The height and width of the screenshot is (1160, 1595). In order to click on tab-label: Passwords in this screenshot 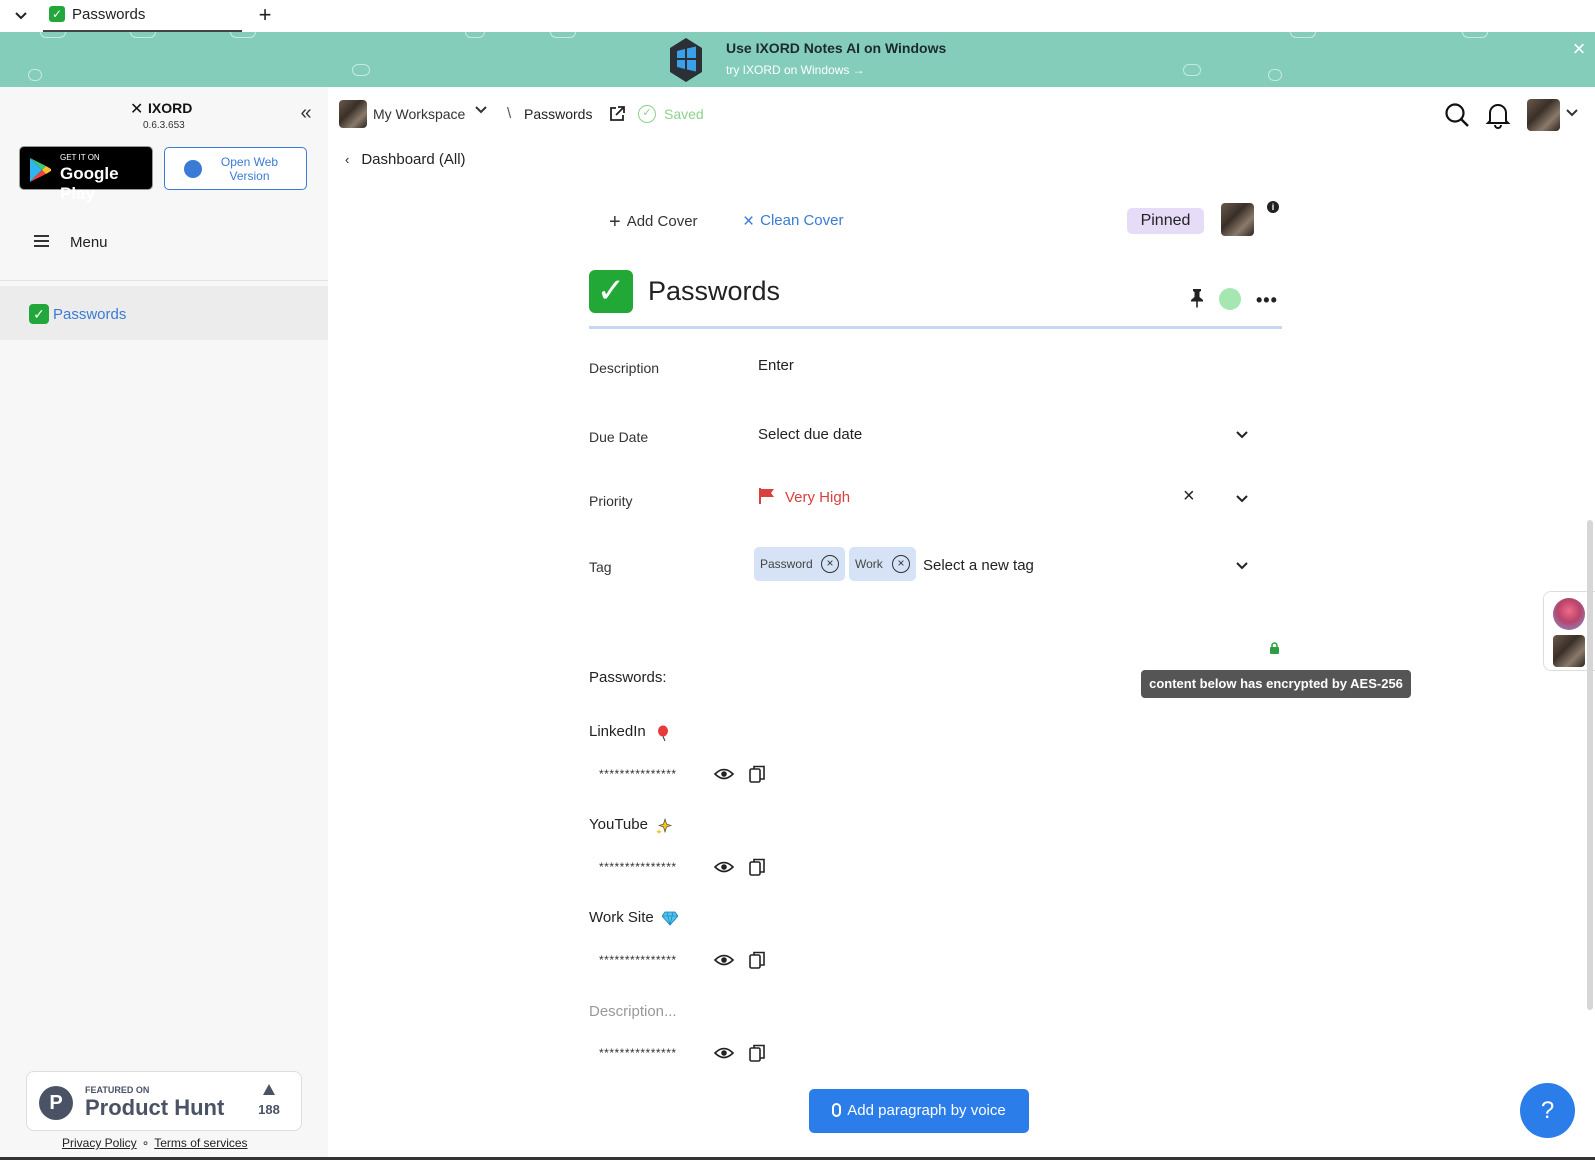, I will do `click(109, 14)`.